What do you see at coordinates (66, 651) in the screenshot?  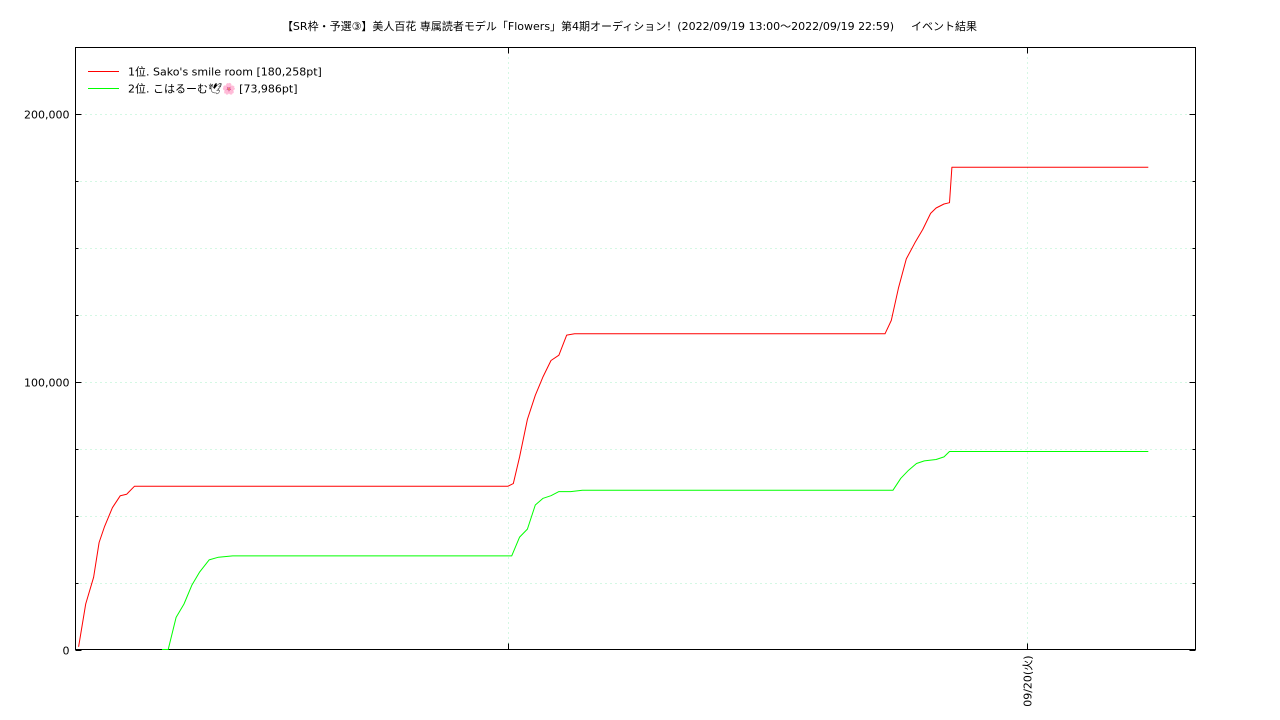 I see `y-tick-label: 0` at bounding box center [66, 651].